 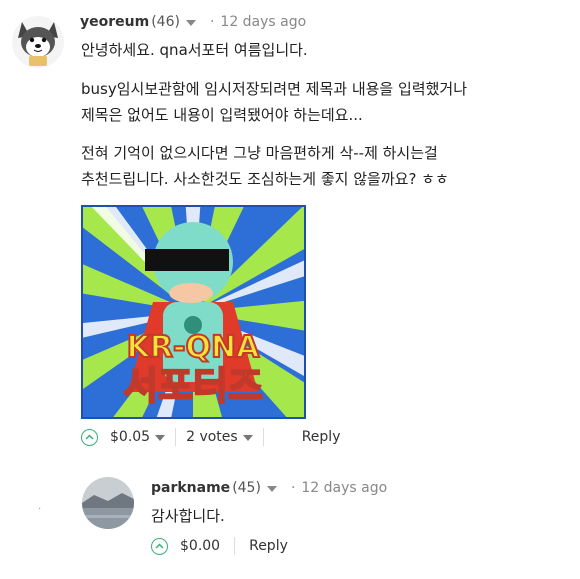 What do you see at coordinates (160, 438) in the screenshot?
I see `payout-dropdown-icon` at bounding box center [160, 438].